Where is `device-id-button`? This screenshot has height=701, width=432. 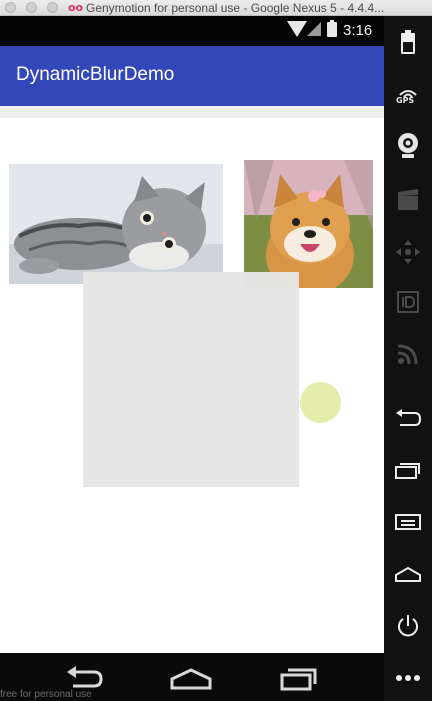 device-id-button is located at coordinates (408, 302).